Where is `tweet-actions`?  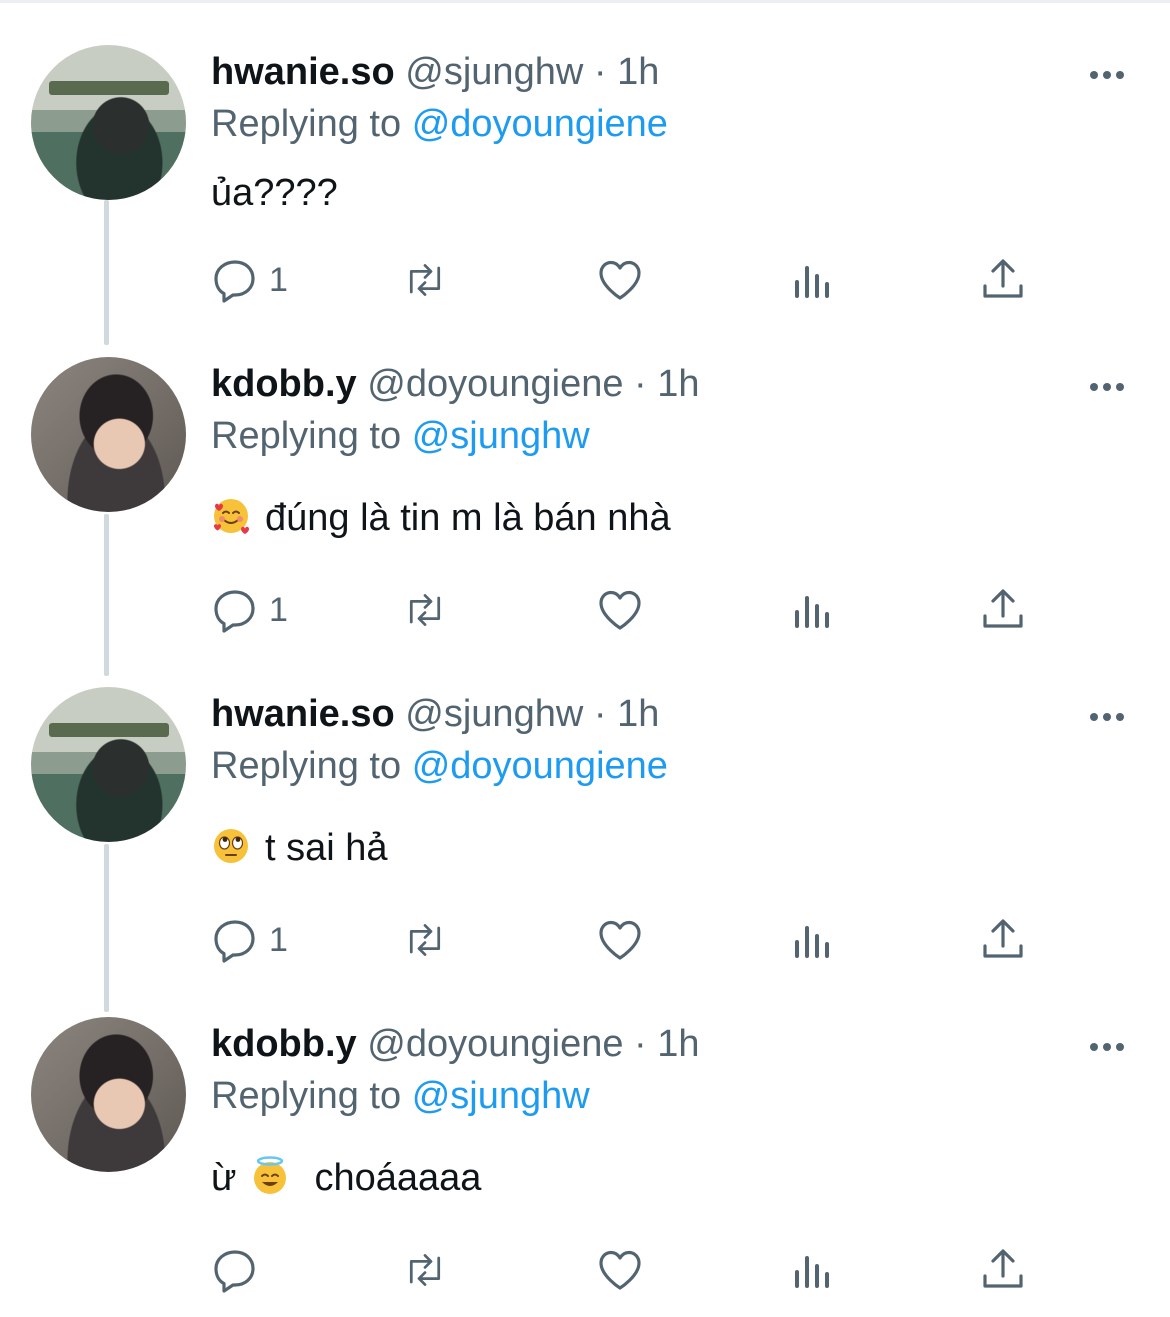 tweet-actions is located at coordinates (671, 1270).